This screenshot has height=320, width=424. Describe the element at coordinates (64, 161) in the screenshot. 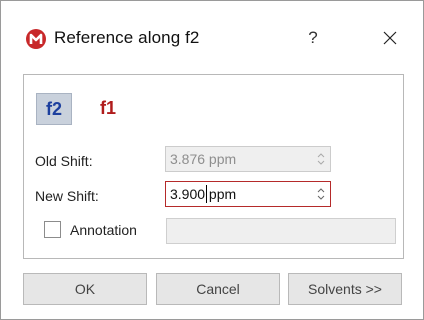

I see `old-shift-label: Old Shift:` at that location.